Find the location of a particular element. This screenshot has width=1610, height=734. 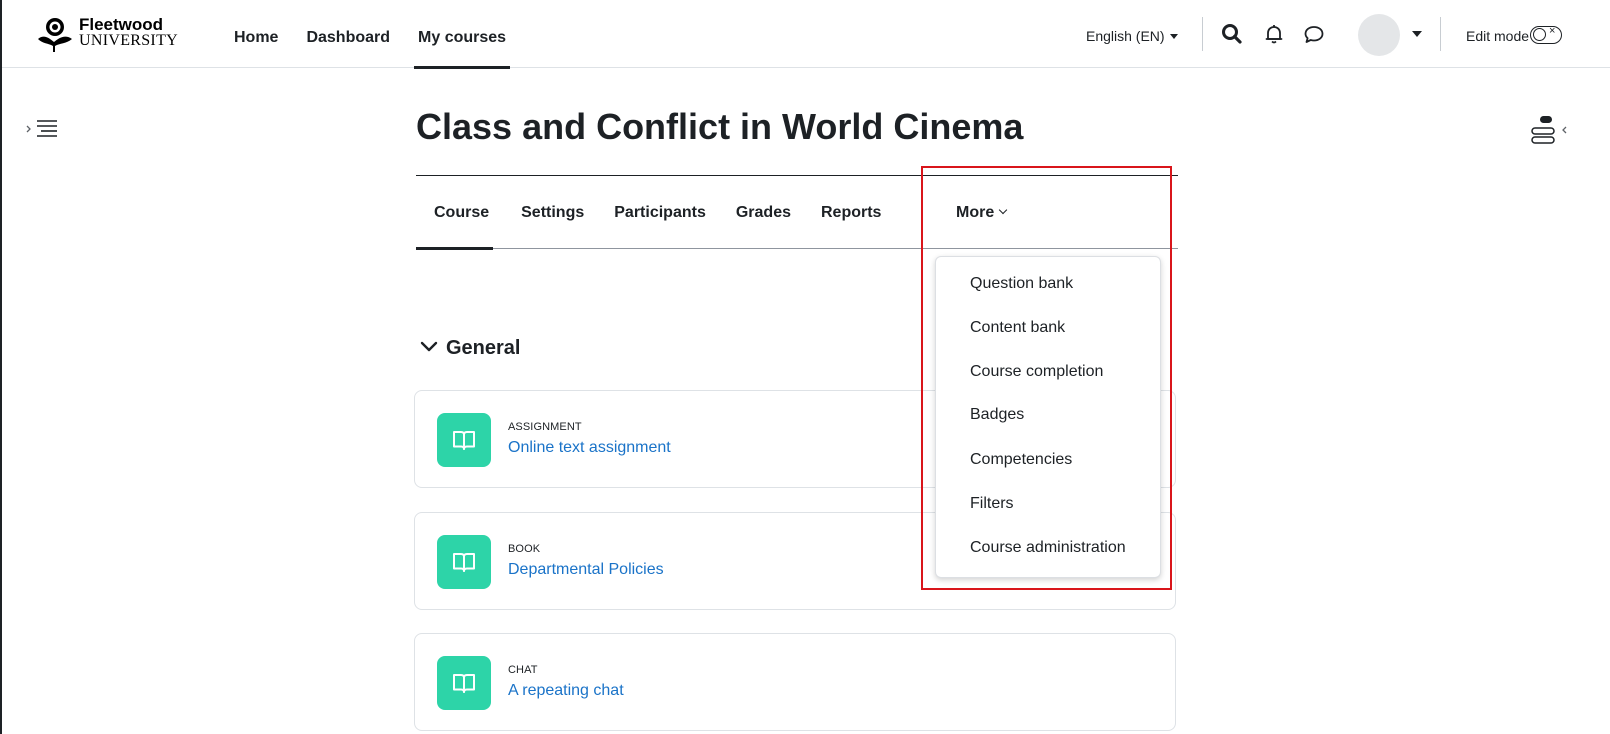

nav-dashboard-link: Dashboard is located at coordinates (348, 34).